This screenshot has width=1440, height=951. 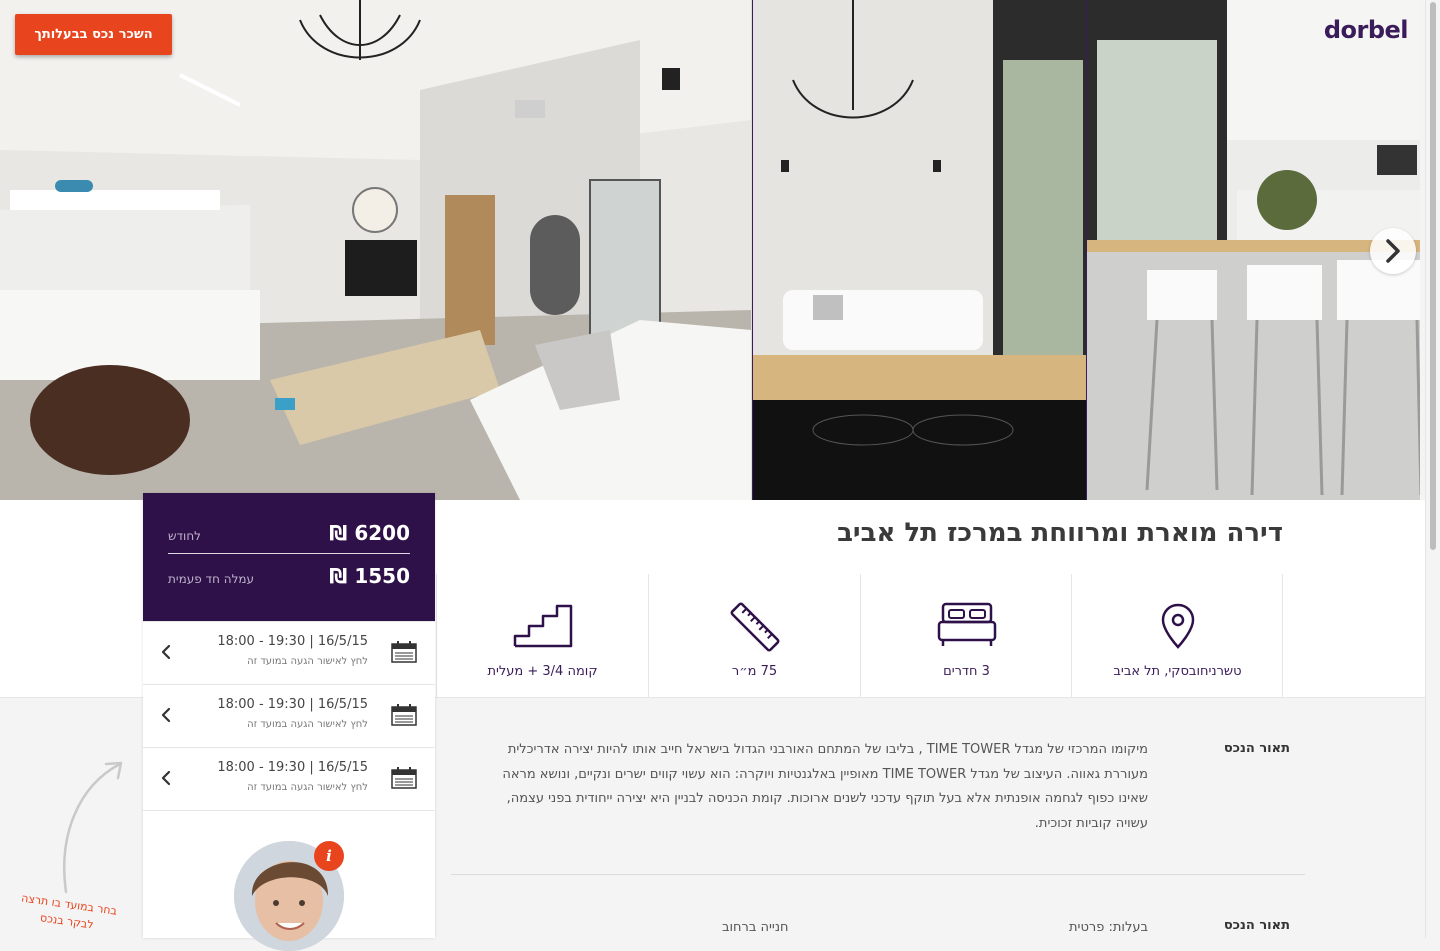 What do you see at coordinates (289, 576) in the screenshot?
I see `fee-price-row: 1550 ₪ עמלה חד פעמית` at bounding box center [289, 576].